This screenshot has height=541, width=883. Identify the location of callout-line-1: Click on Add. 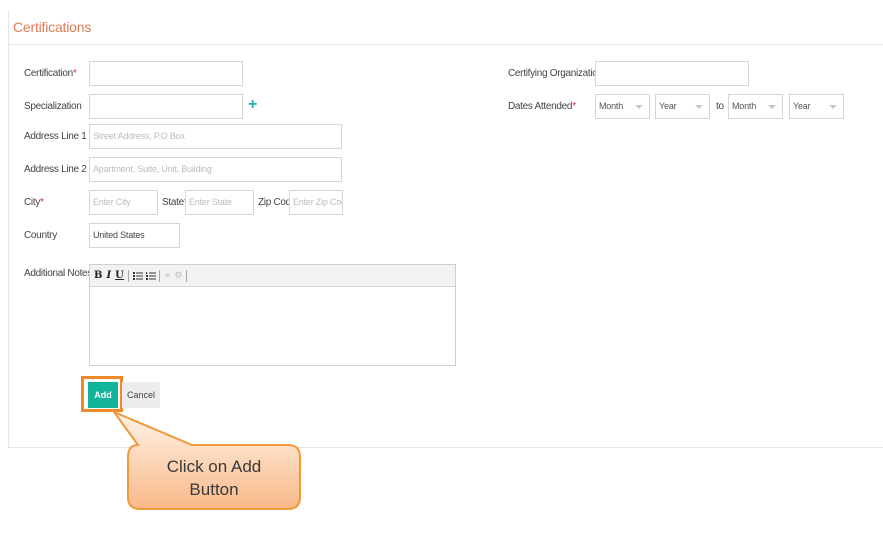
(214, 466).